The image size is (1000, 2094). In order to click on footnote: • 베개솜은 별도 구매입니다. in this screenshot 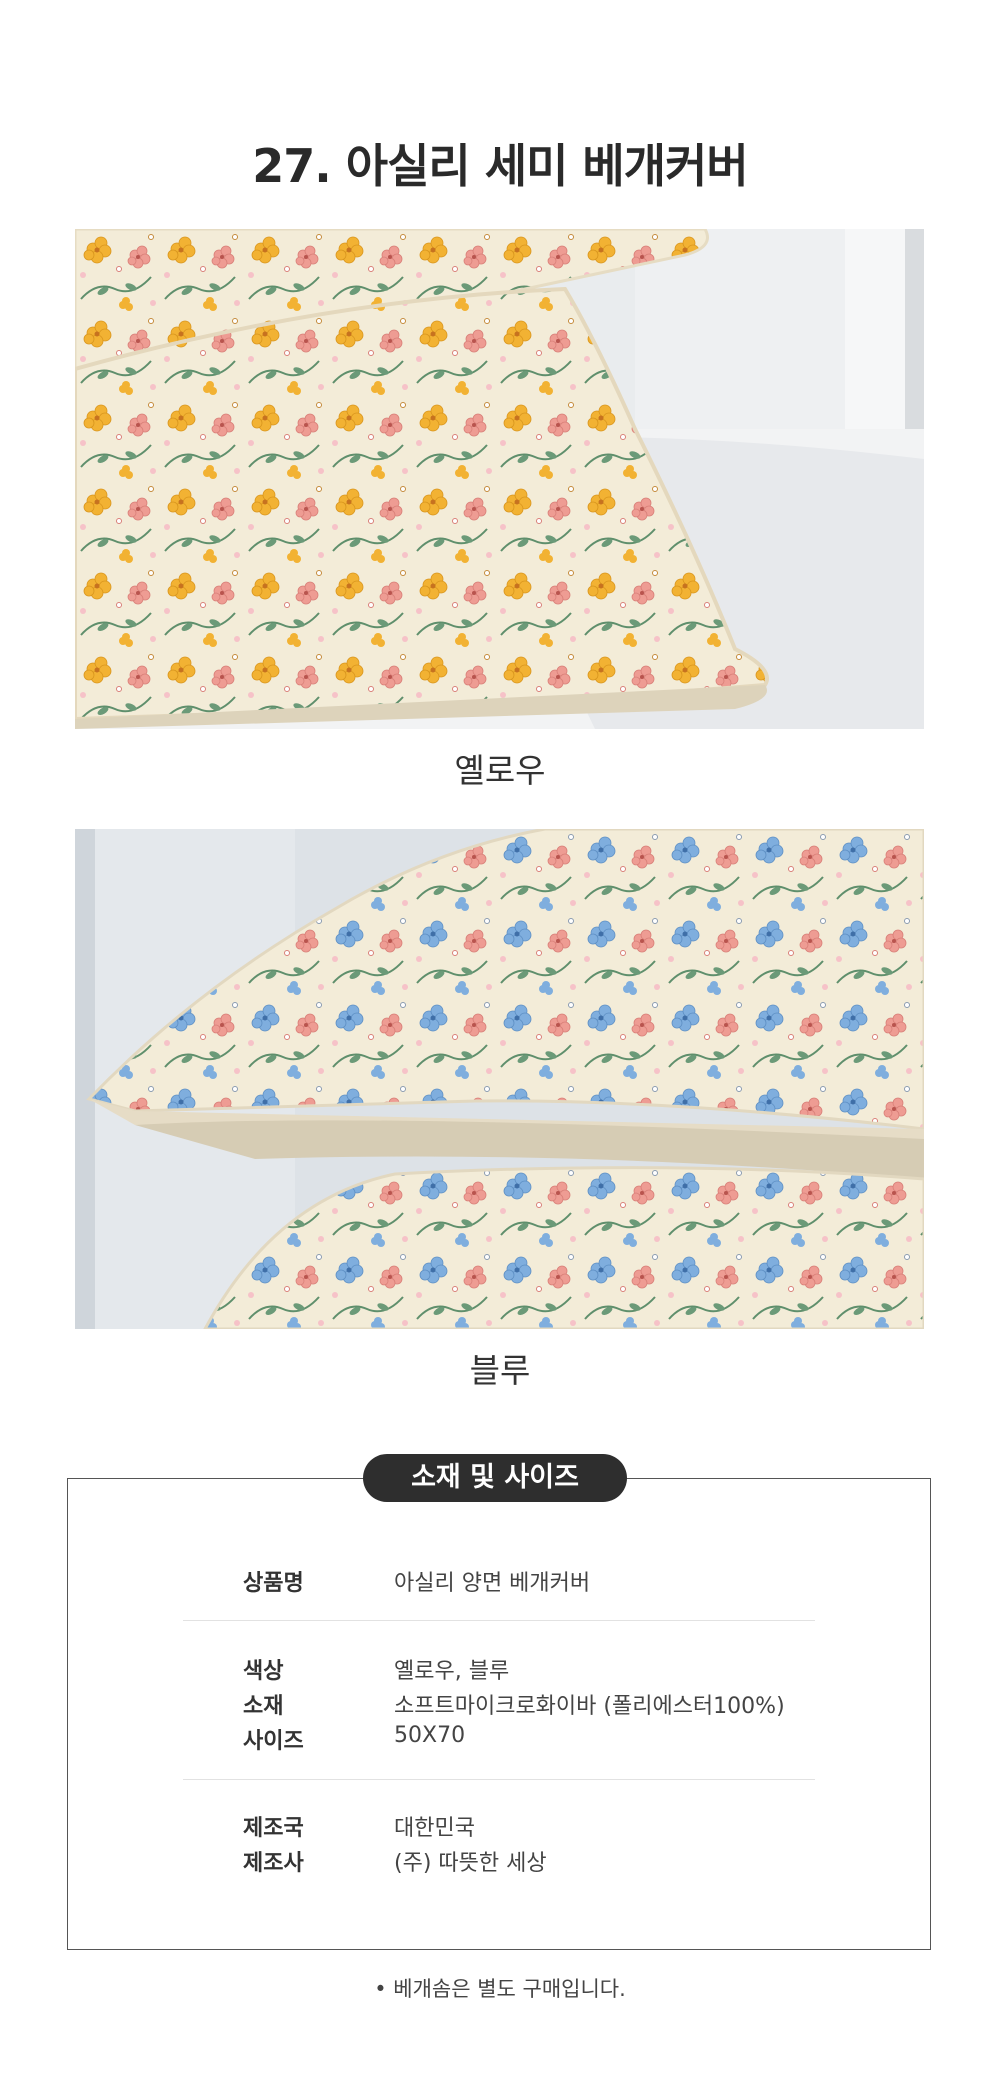, I will do `click(500, 1989)`.